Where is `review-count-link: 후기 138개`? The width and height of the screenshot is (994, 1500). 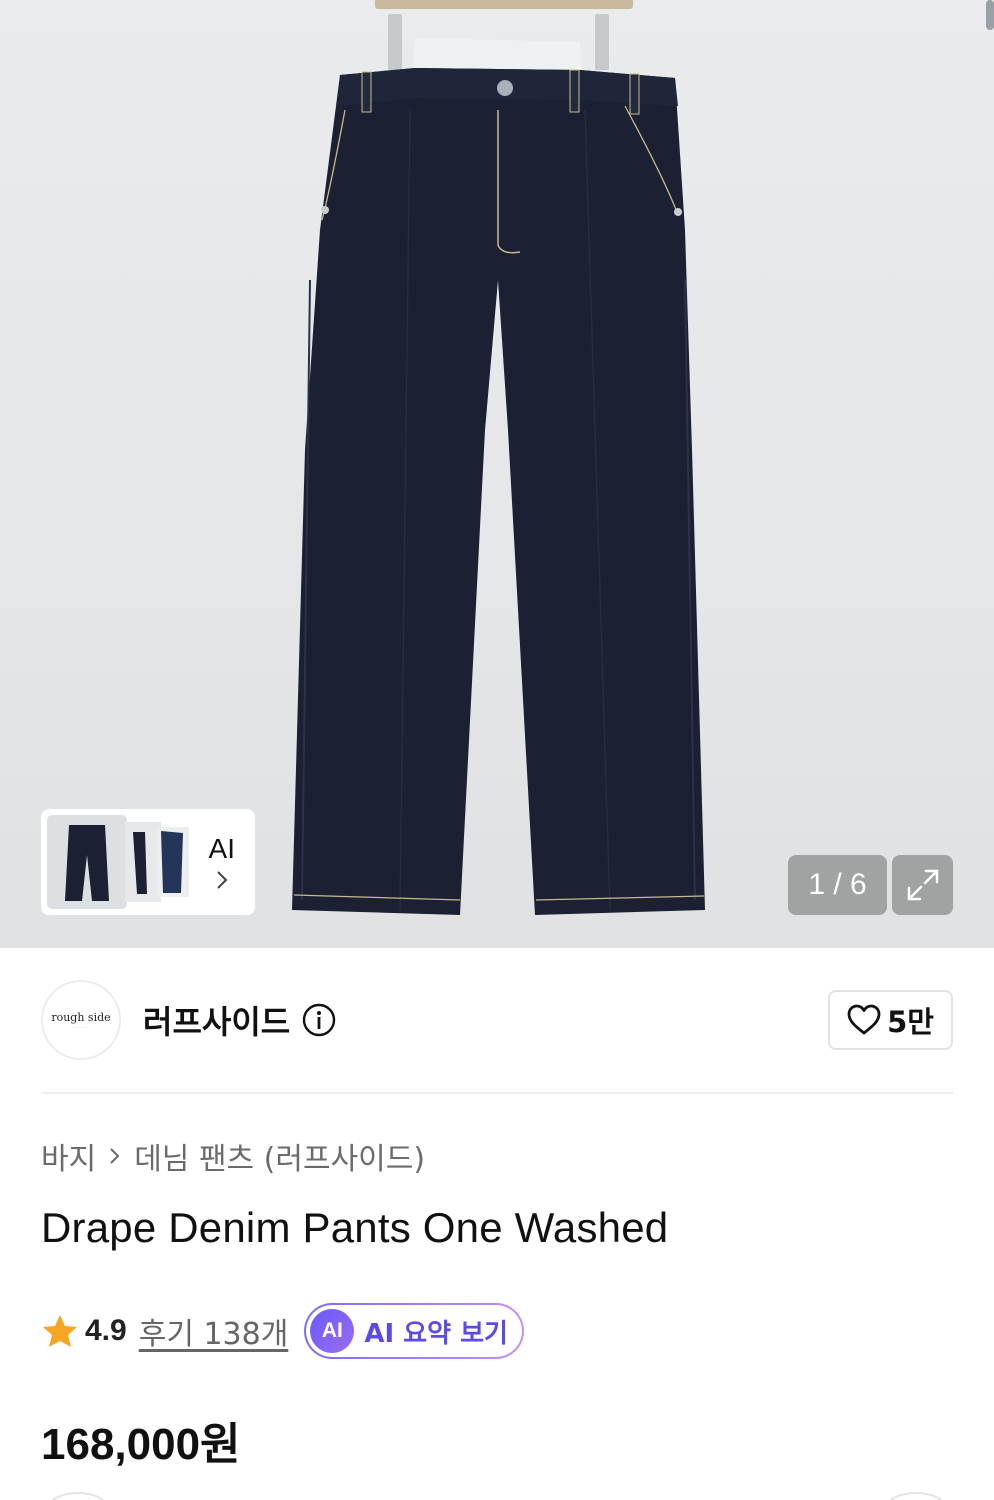
review-count-link: 후기 138개 is located at coordinates (214, 1331).